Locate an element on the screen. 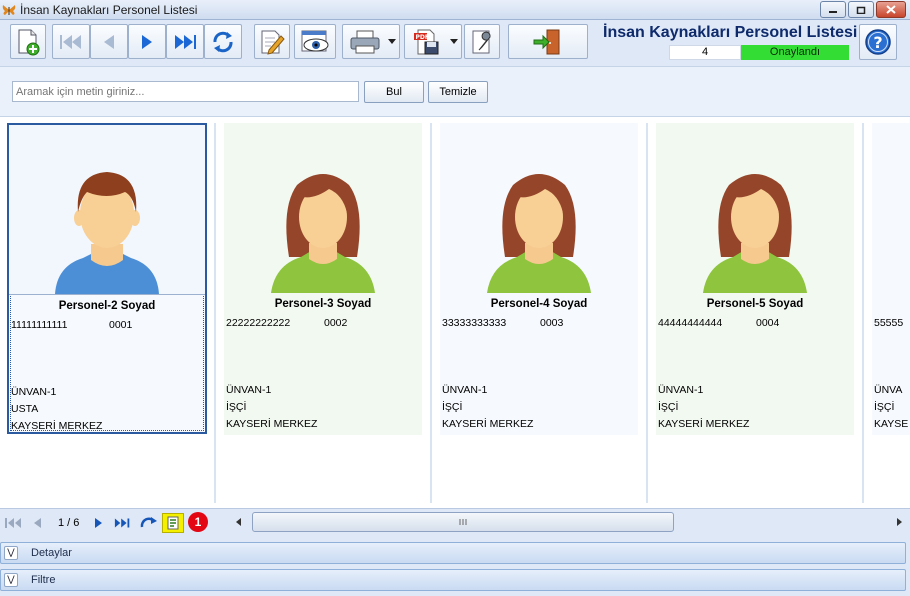  settings-wrench-icon is located at coordinates (481, 41).